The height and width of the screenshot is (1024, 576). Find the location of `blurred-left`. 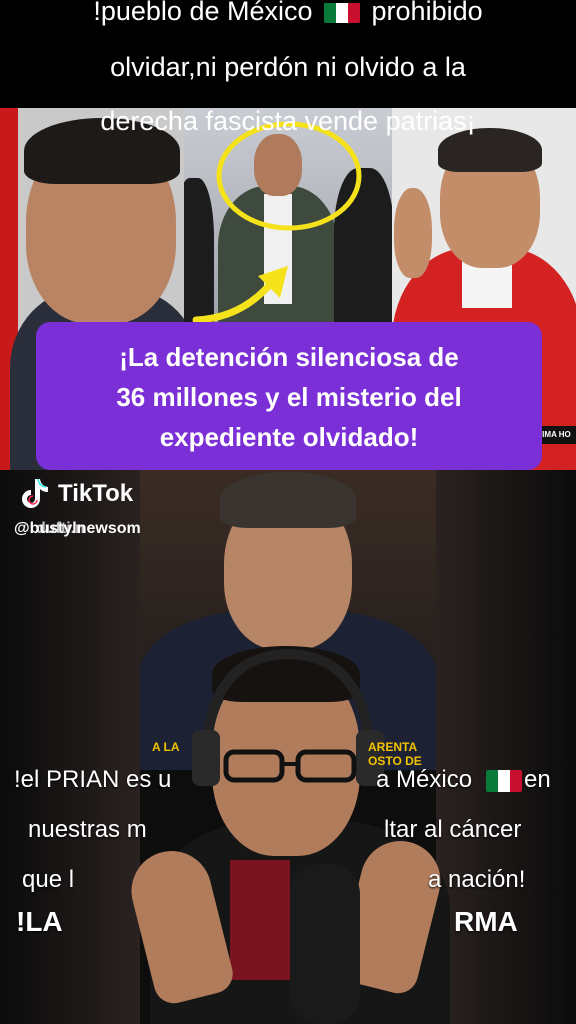

blurred-left is located at coordinates (70, 747).